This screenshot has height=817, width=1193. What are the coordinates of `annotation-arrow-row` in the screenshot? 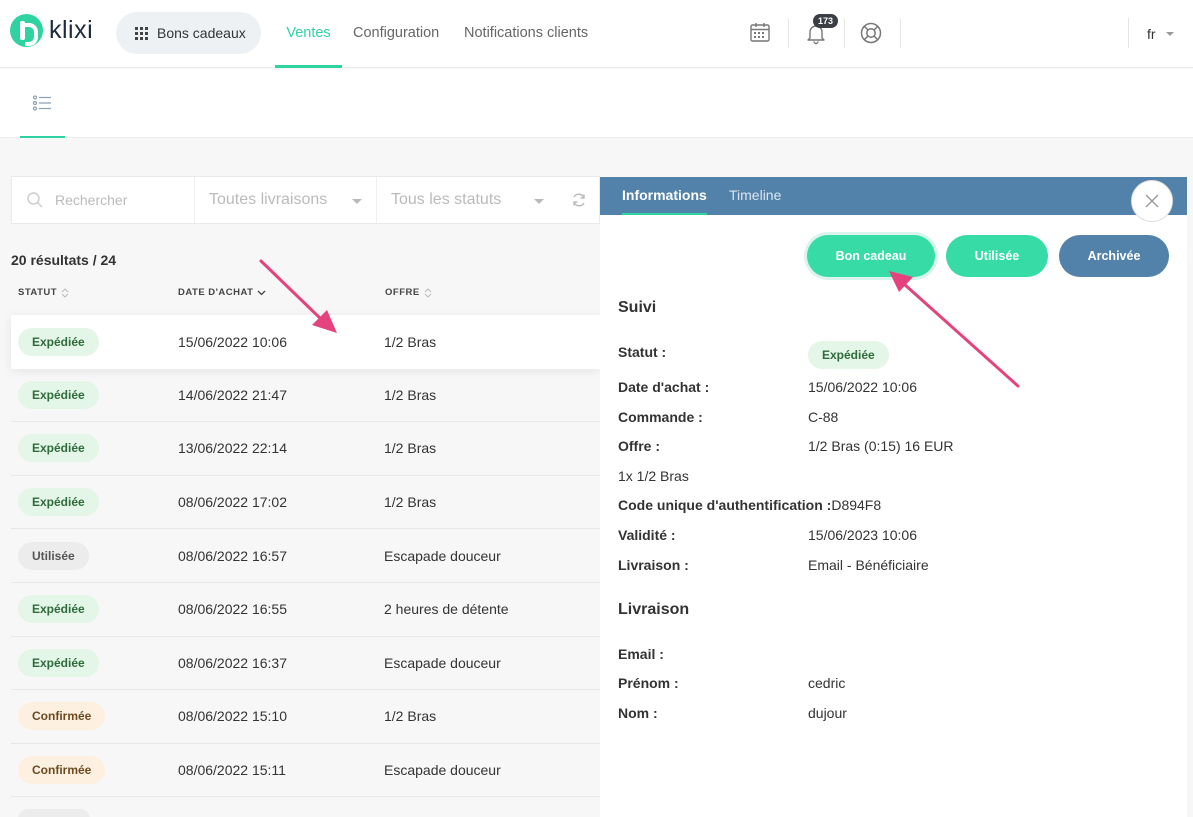 It's located at (291, 290).